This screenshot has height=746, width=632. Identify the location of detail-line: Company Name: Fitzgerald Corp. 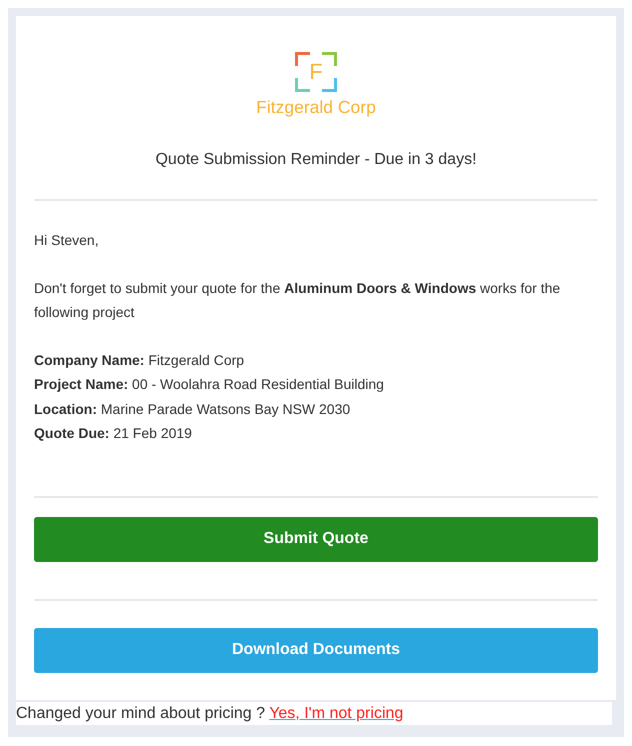
(140, 360).